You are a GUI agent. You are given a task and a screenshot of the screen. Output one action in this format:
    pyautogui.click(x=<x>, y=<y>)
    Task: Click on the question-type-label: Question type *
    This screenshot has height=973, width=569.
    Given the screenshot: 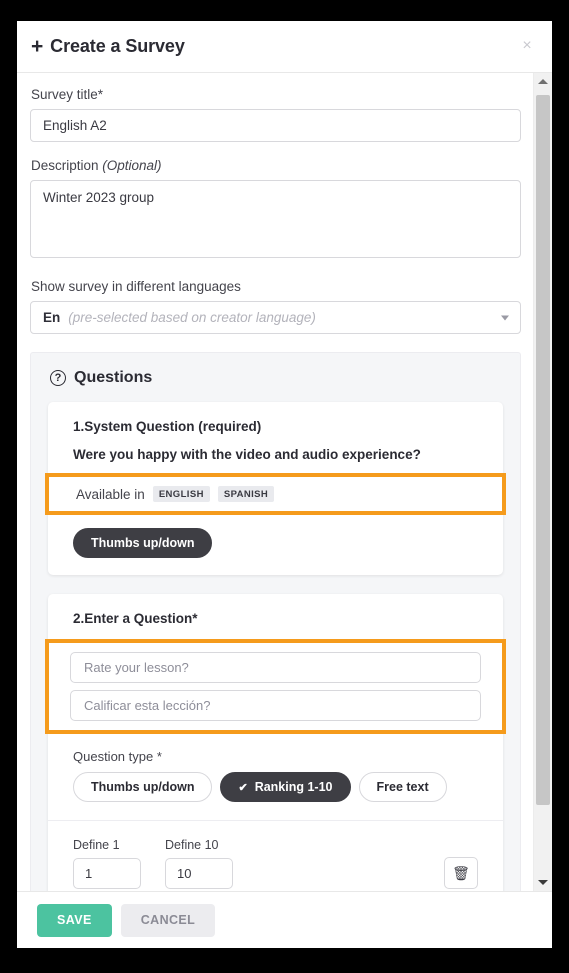 What is the action you would take?
    pyautogui.click(x=117, y=756)
    